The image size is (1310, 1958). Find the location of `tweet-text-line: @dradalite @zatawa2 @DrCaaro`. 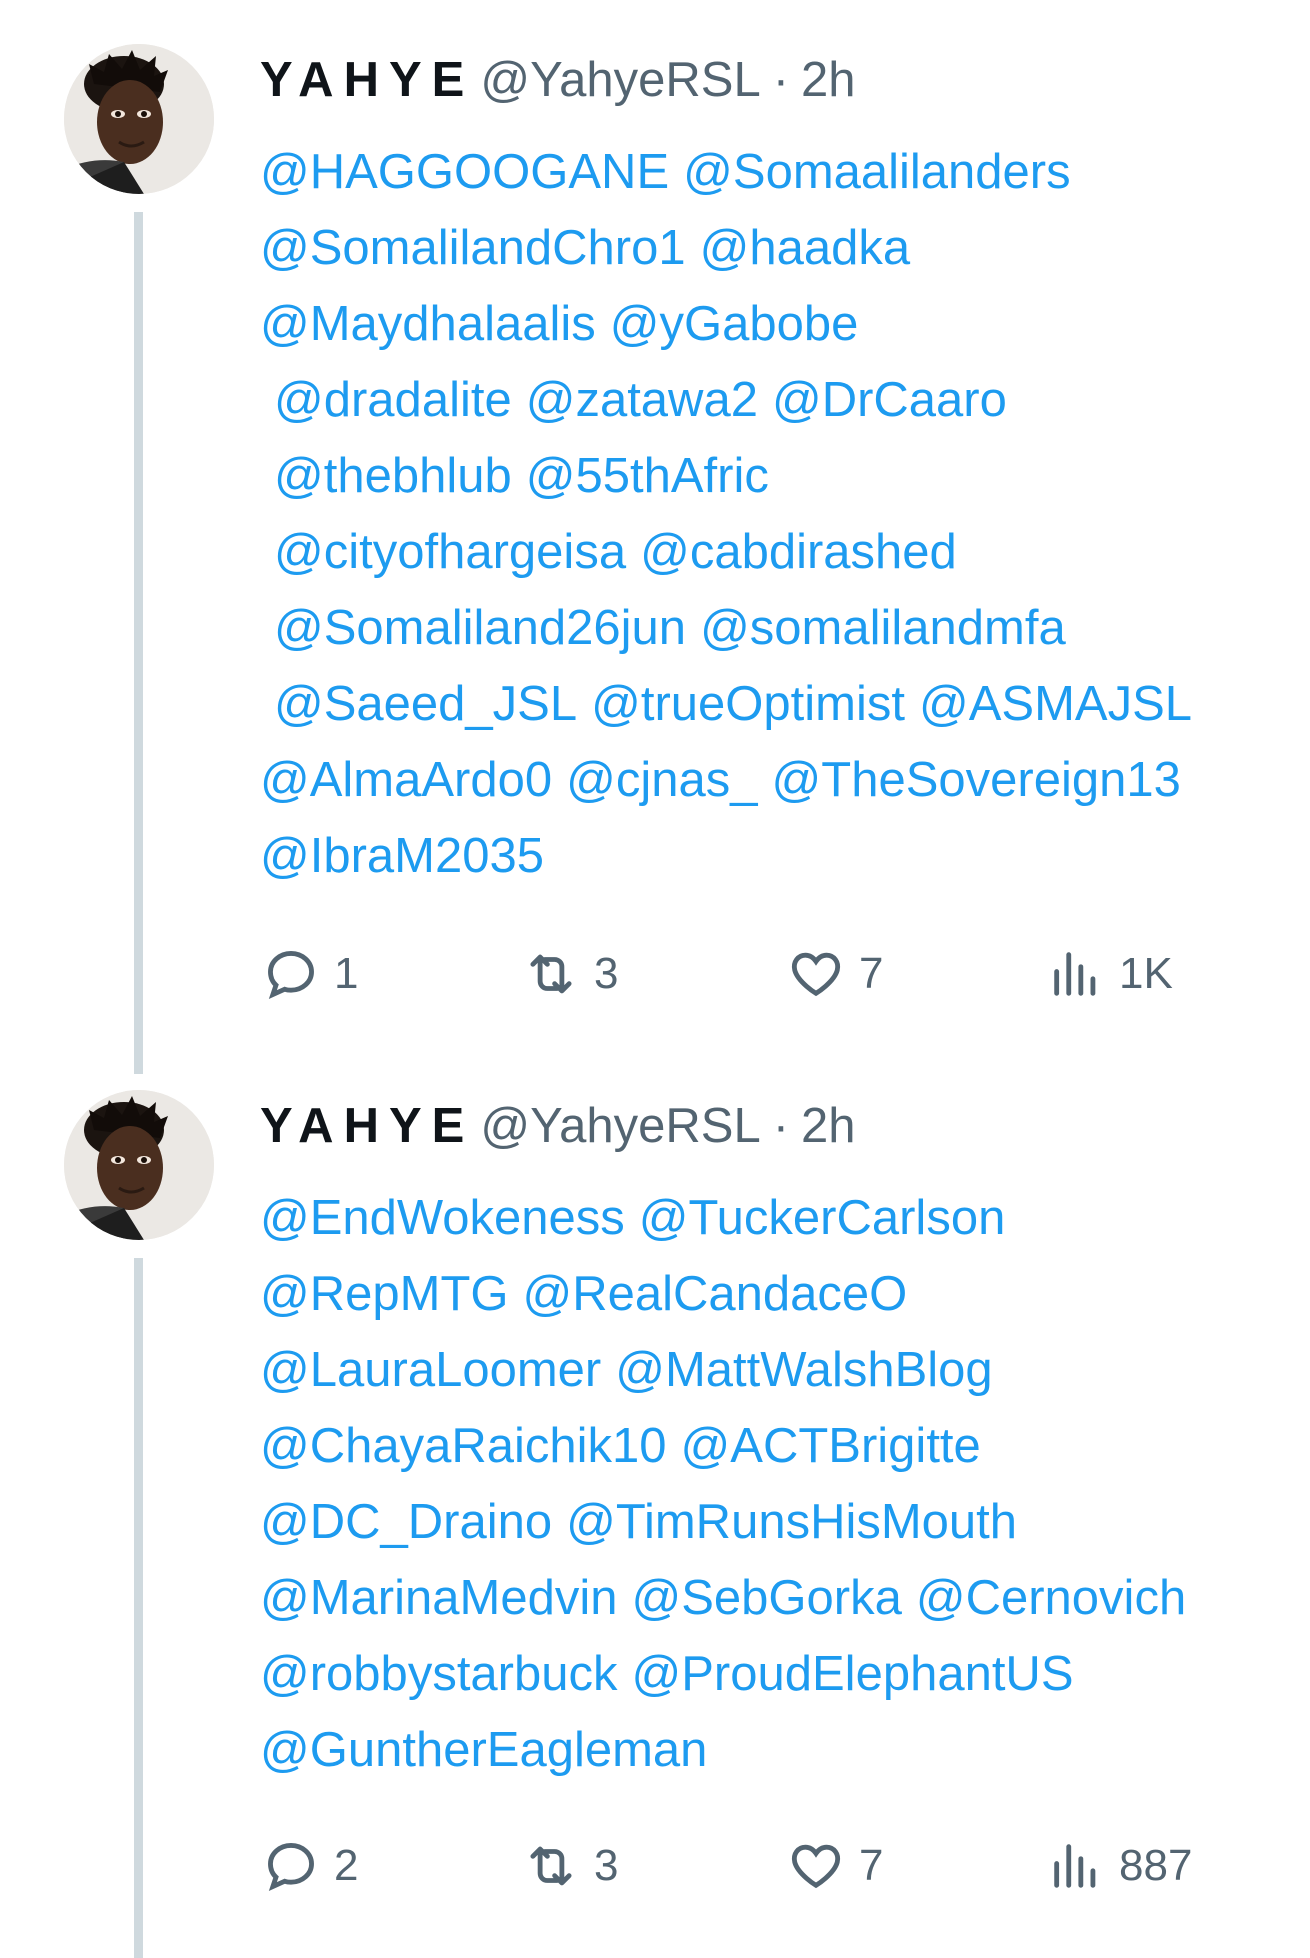

tweet-text-line: @dradalite @zatawa2 @DrCaaro is located at coordinates (782, 400).